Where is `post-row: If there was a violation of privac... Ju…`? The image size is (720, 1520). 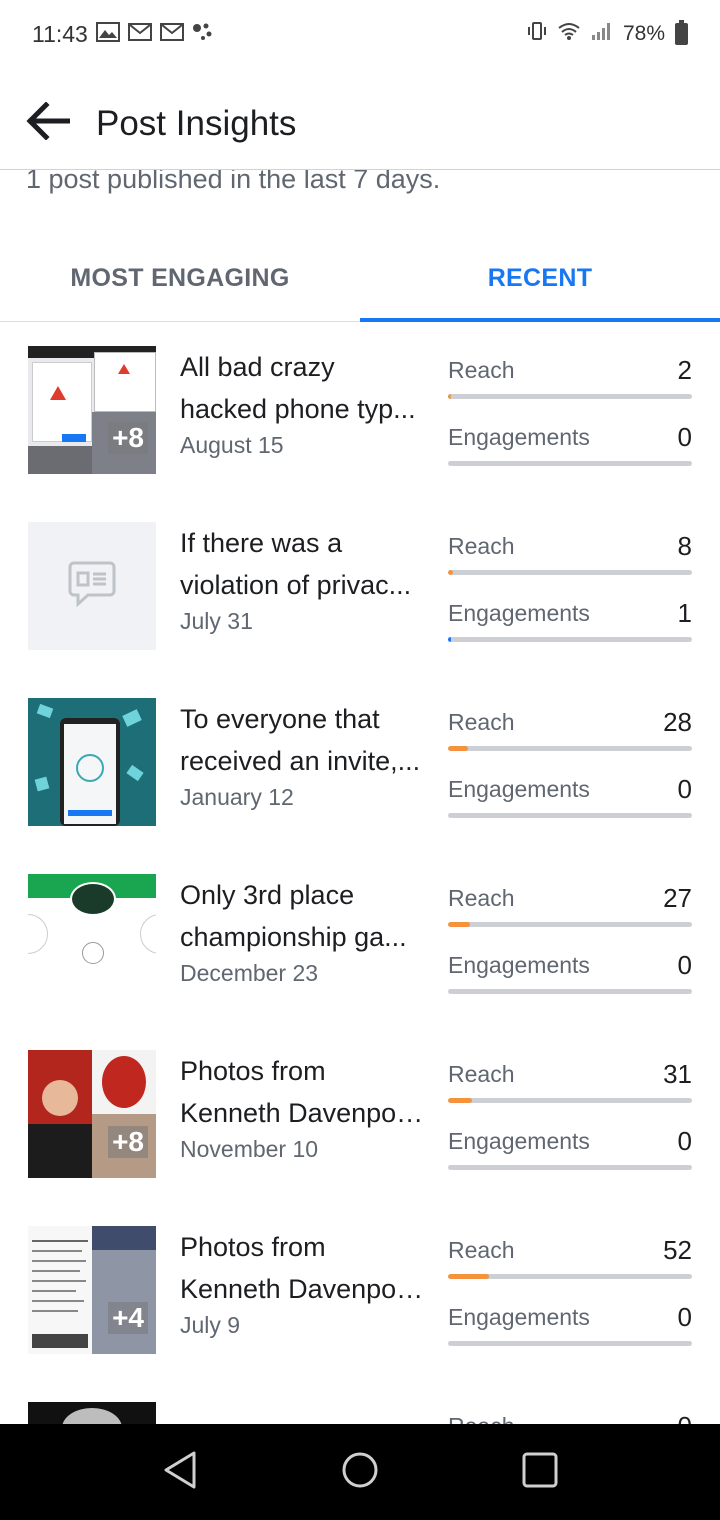
post-row: If there was a violation of privac... Ju… is located at coordinates (360, 586).